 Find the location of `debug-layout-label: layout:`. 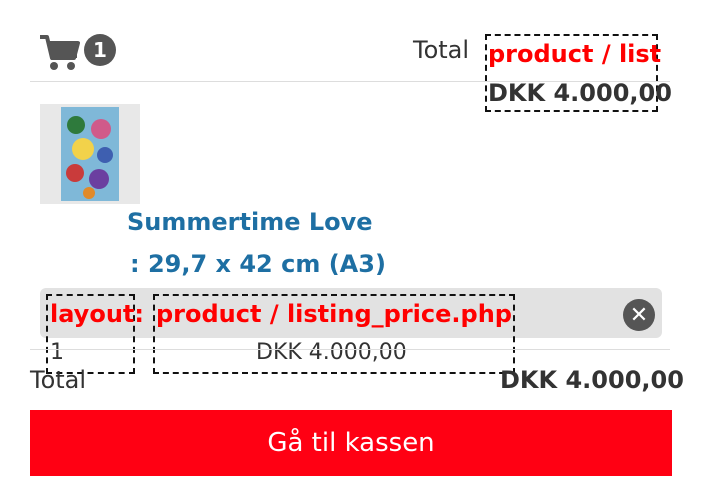

debug-layout-label: layout: is located at coordinates (97, 314).